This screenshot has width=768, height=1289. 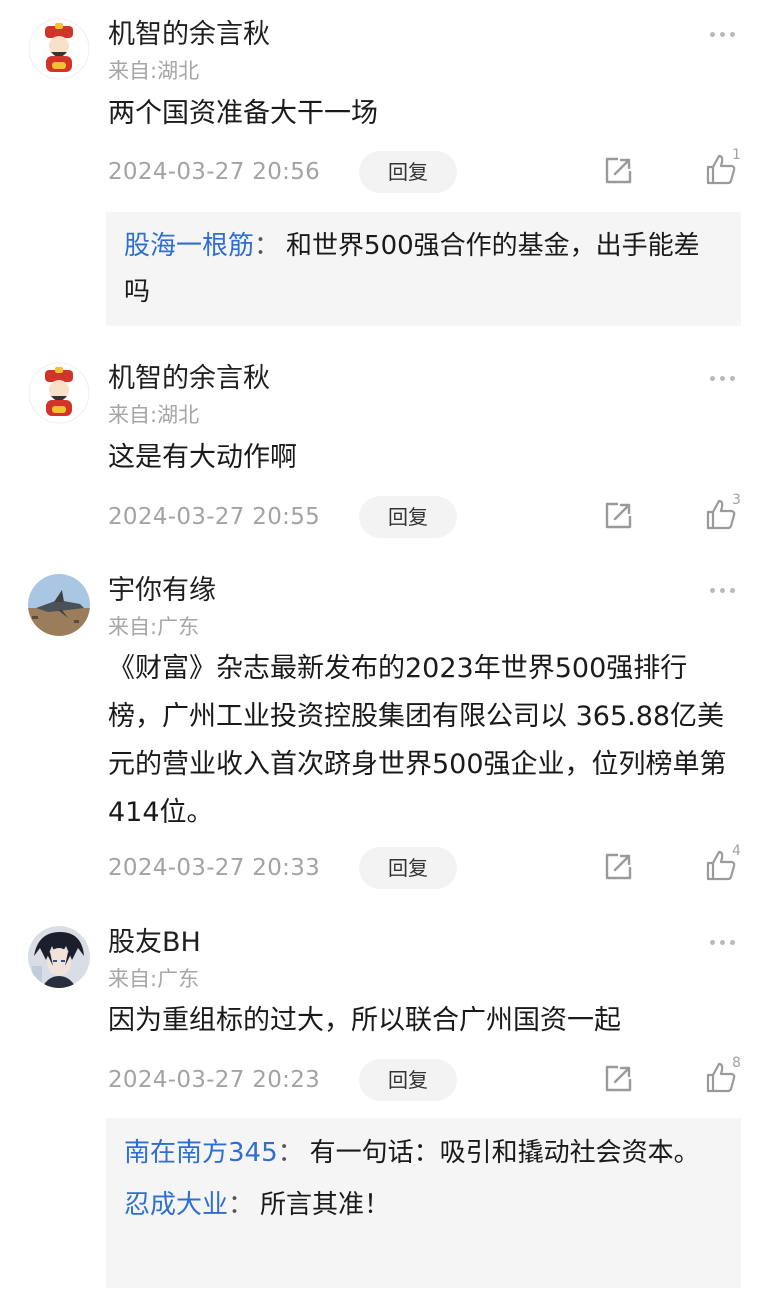 I want to click on comment-text: 两个国资准备大干一场, so click(x=243, y=113).